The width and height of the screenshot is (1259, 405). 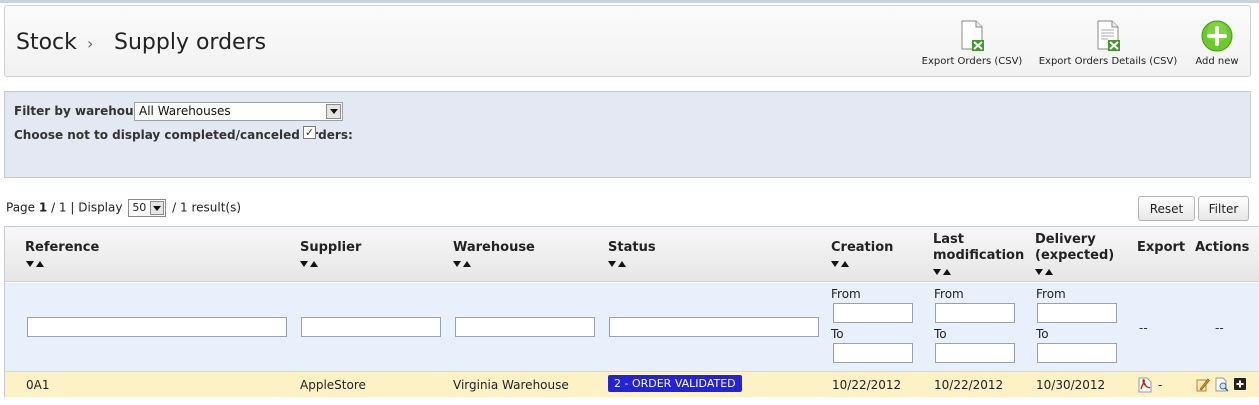 What do you see at coordinates (972, 61) in the screenshot?
I see `export-orders-label: Export Orders (CSV)` at bounding box center [972, 61].